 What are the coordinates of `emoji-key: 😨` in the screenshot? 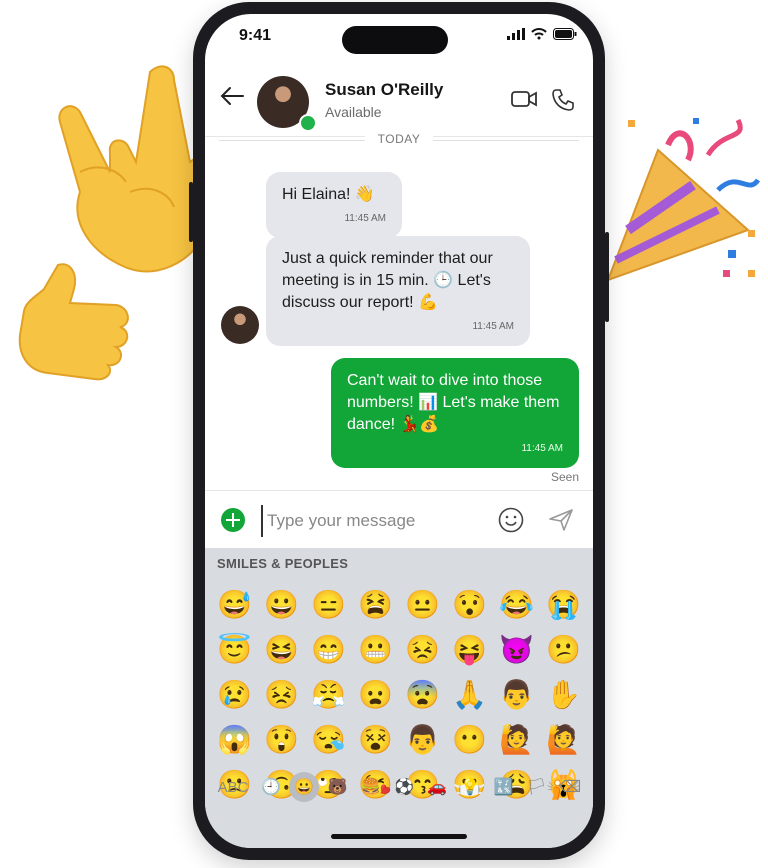 It's located at (422, 694).